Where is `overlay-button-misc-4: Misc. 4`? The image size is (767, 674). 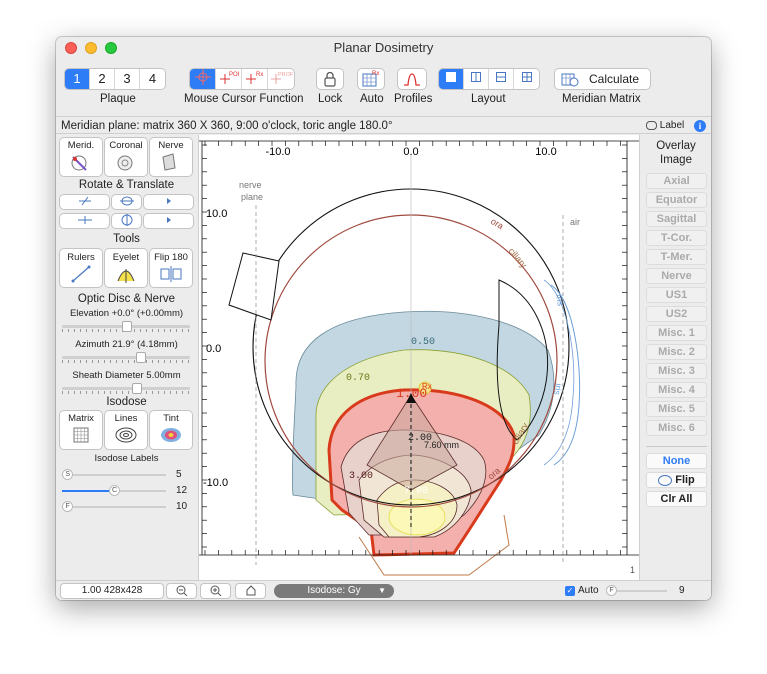
overlay-button-misc-4: Misc. 4 is located at coordinates (676, 390).